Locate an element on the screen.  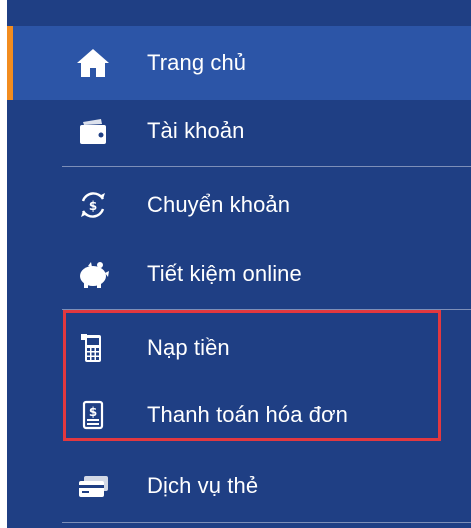
menu-item-thanh-toan-hoa-don: $ Thanh toán hóa đơn is located at coordinates (239, 415).